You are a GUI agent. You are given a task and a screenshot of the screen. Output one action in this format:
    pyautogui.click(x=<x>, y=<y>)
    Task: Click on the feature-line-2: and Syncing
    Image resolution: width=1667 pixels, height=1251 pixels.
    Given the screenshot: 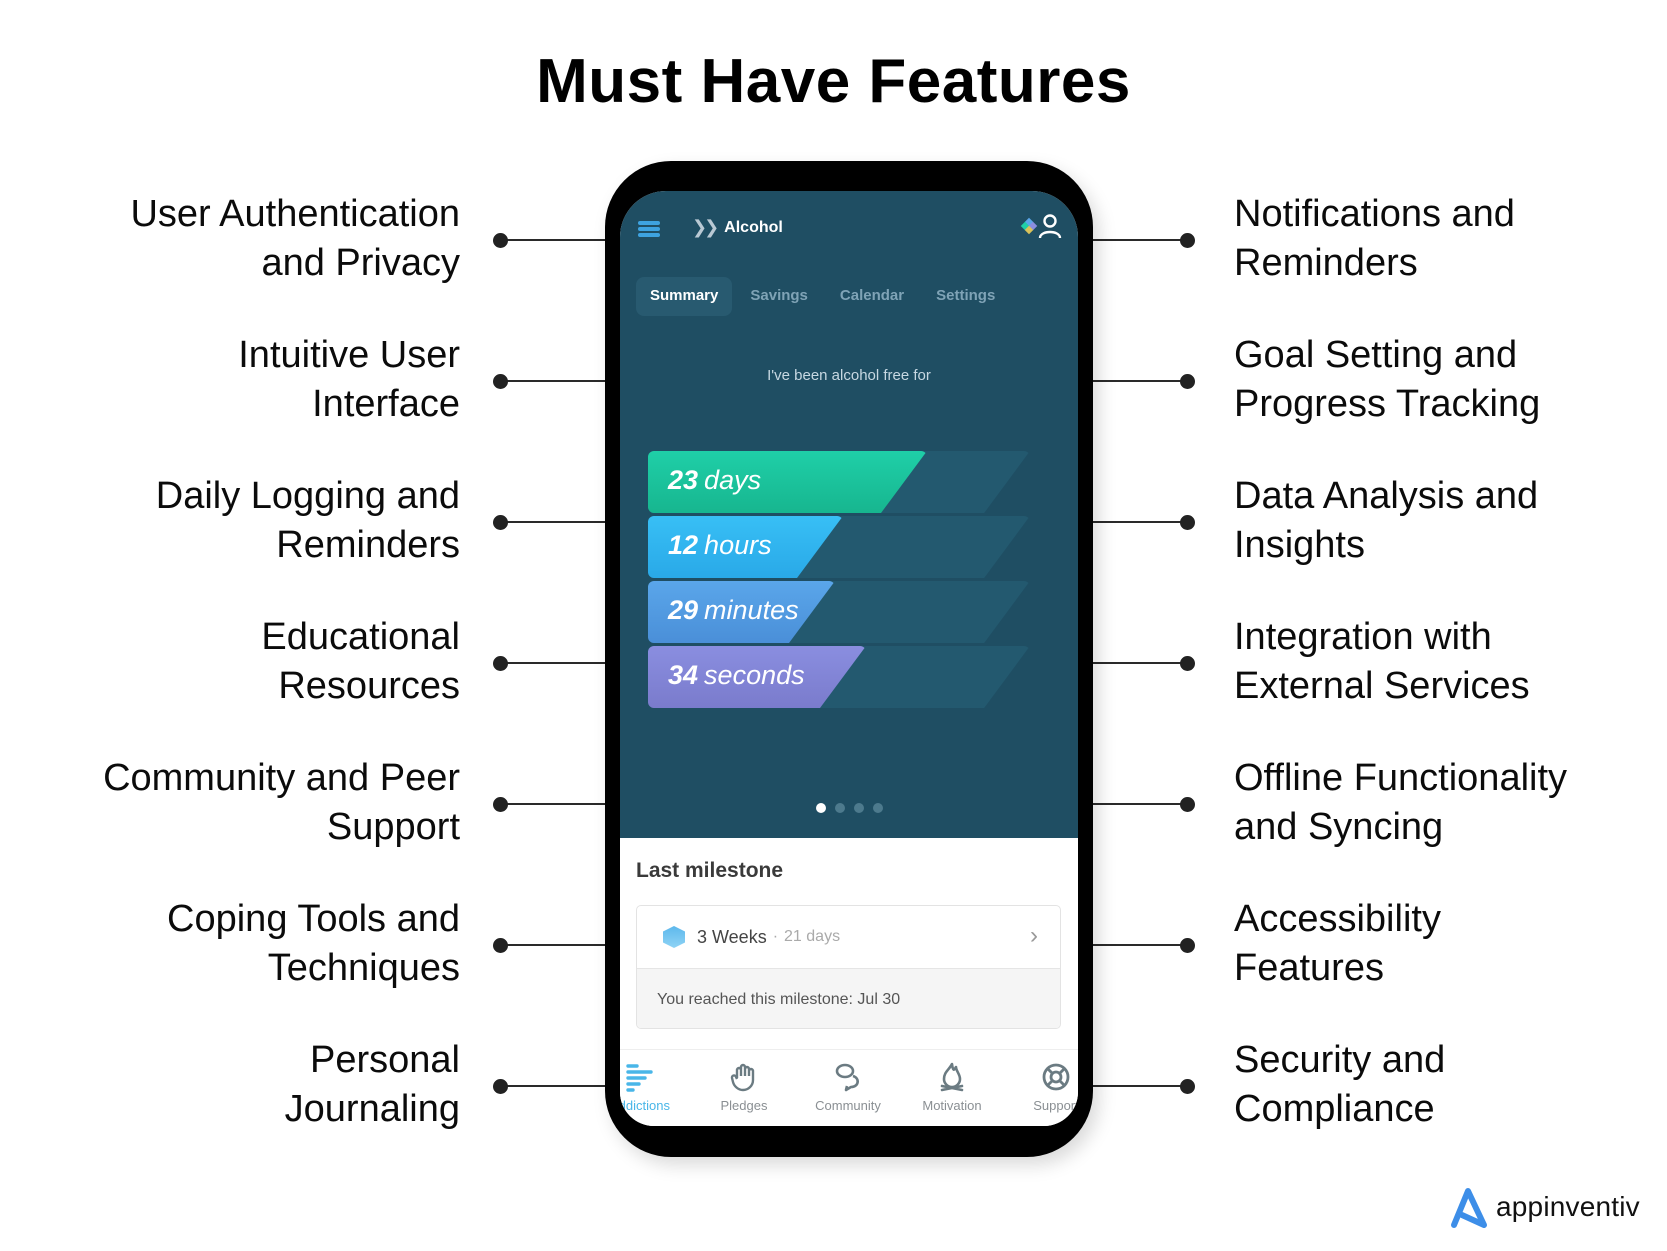 What is the action you would take?
    pyautogui.click(x=1339, y=827)
    